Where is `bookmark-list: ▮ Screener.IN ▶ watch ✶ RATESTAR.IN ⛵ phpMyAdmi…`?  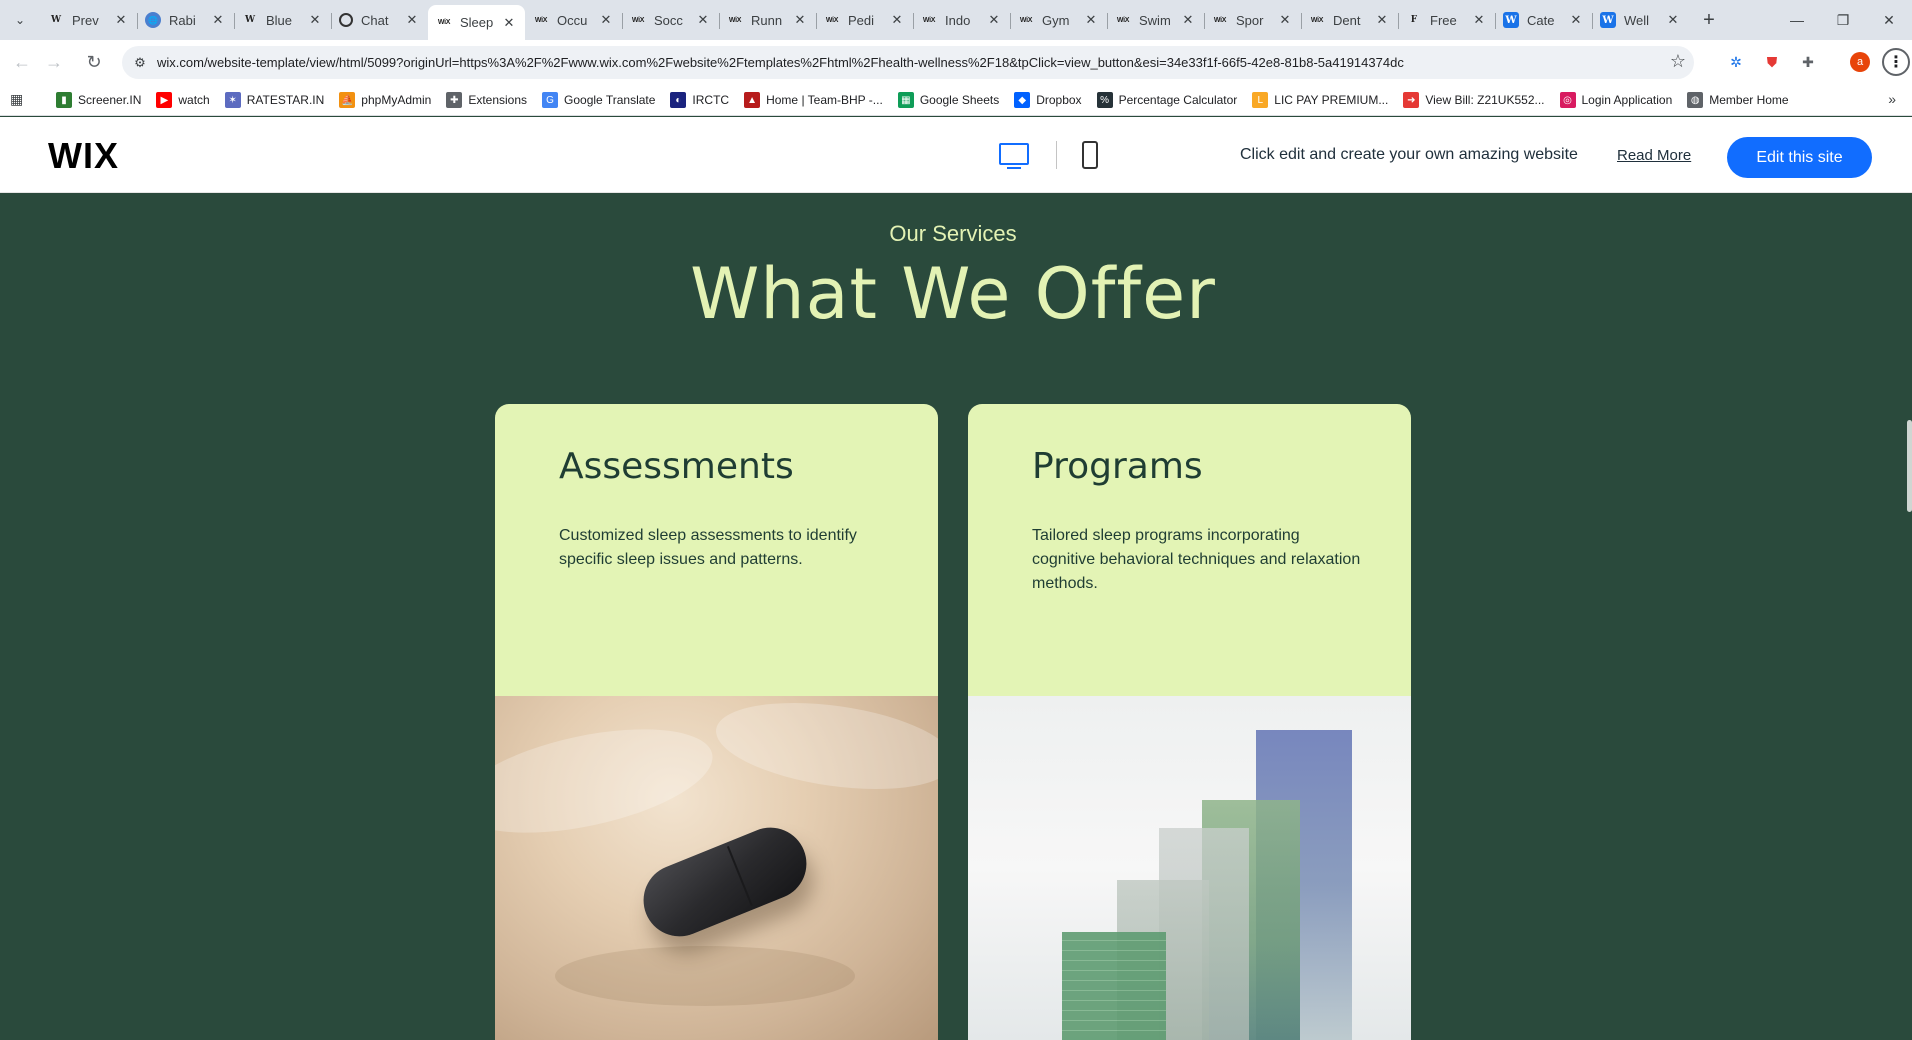 bookmark-list: ▮ Screener.IN ▶ watch ✶ RATESTAR.IN ⛵ phpMyAdmi… is located at coordinates (930, 100).